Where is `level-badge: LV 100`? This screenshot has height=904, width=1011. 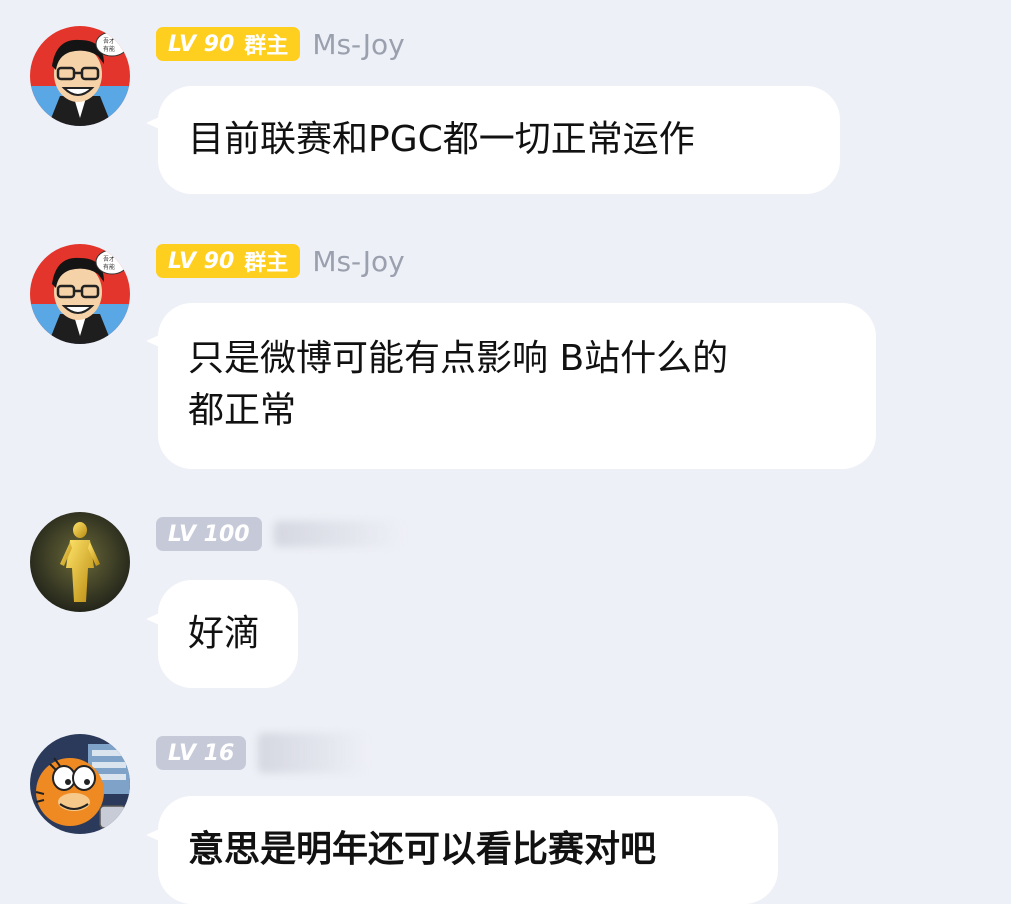 level-badge: LV 100 is located at coordinates (209, 534).